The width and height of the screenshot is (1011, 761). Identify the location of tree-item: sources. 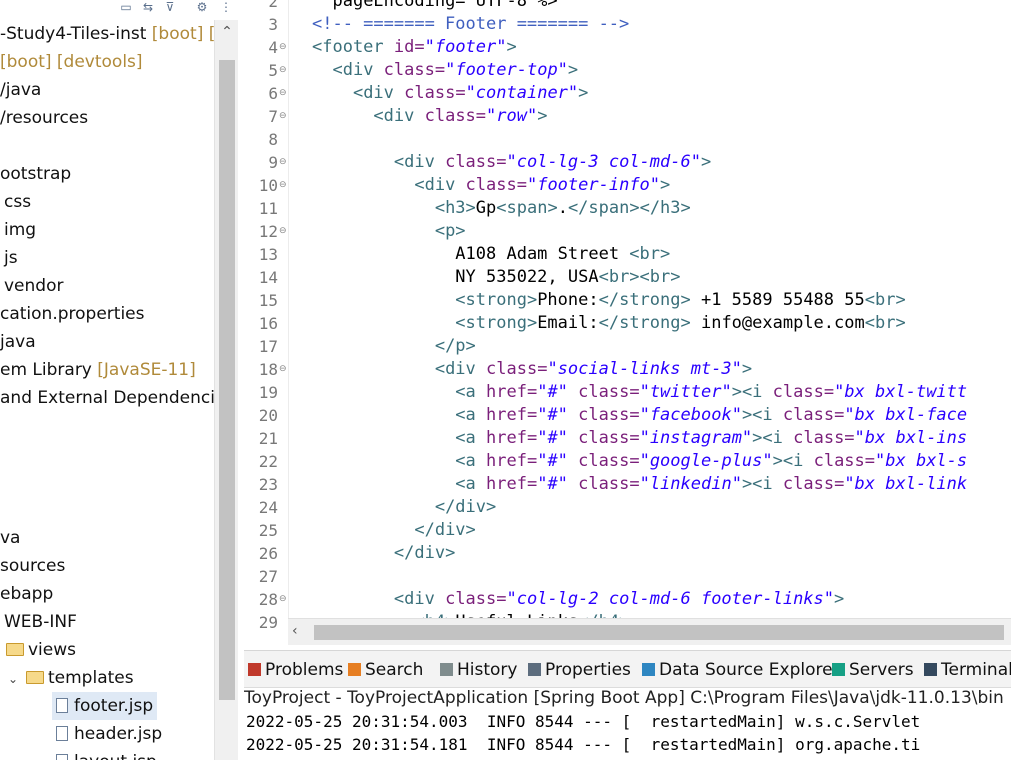
(32, 566).